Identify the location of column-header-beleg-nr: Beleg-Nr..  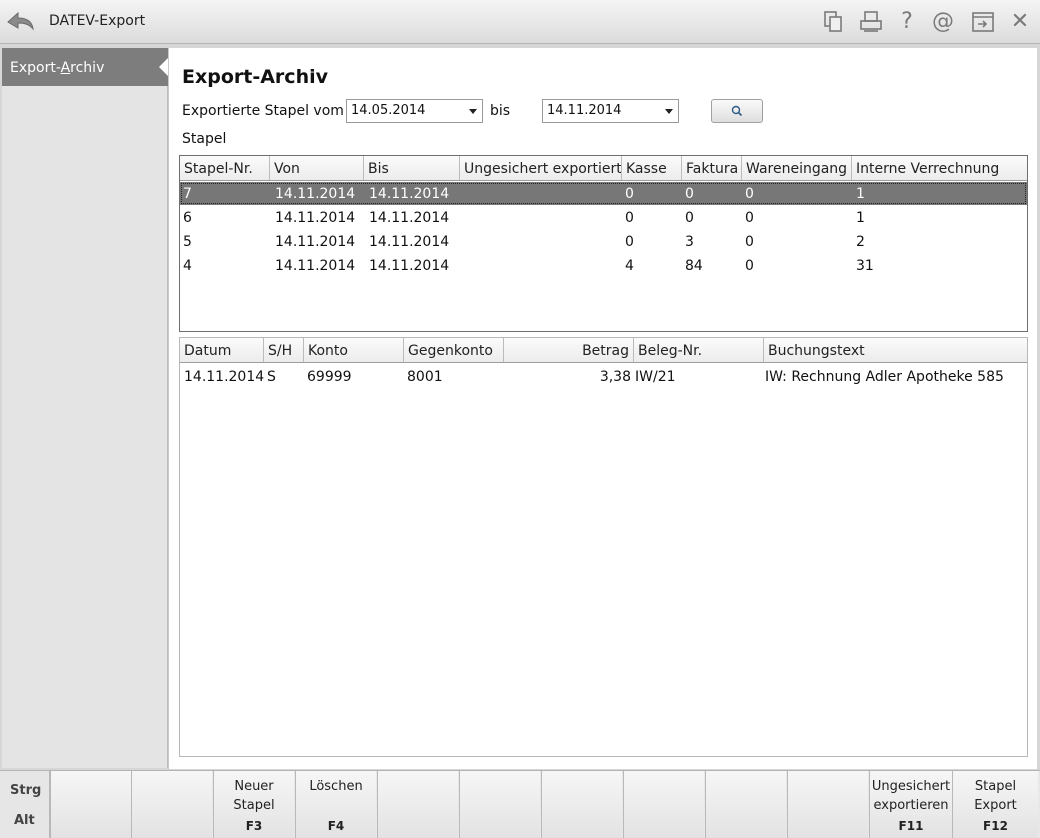
(699, 350).